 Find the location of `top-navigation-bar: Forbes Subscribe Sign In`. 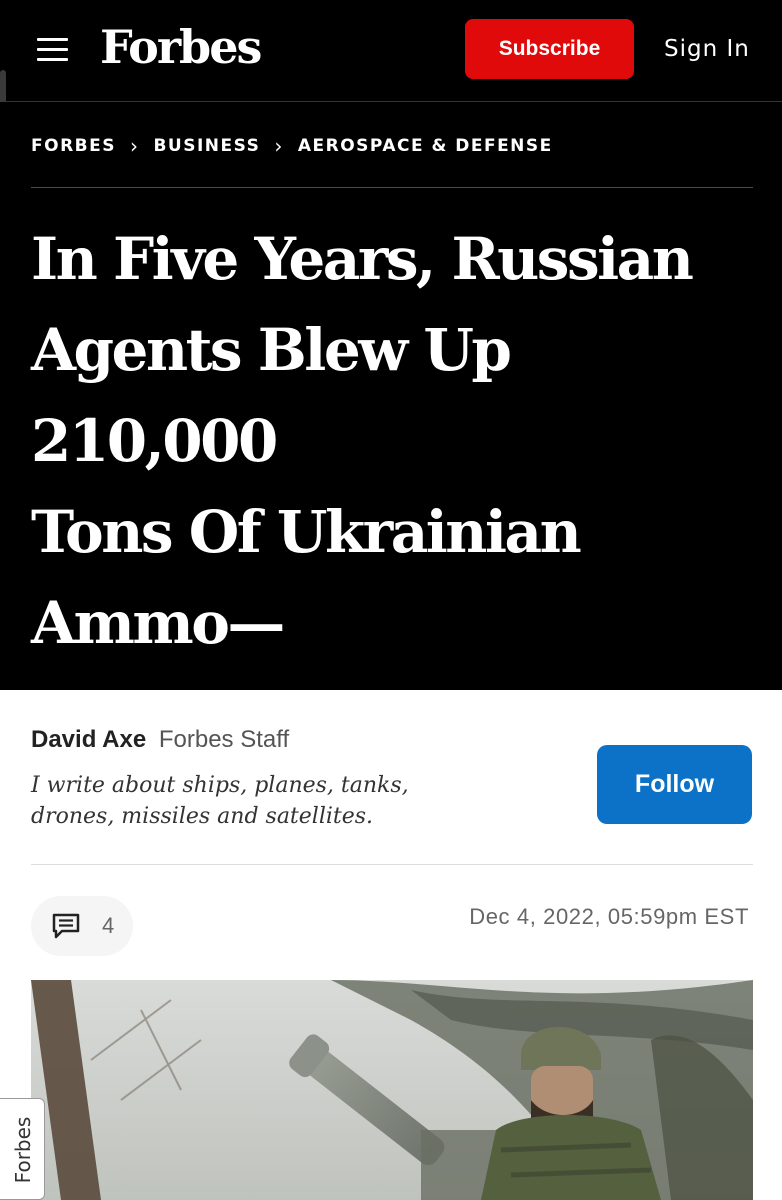

top-navigation-bar: Forbes Subscribe Sign In is located at coordinates (391, 51).